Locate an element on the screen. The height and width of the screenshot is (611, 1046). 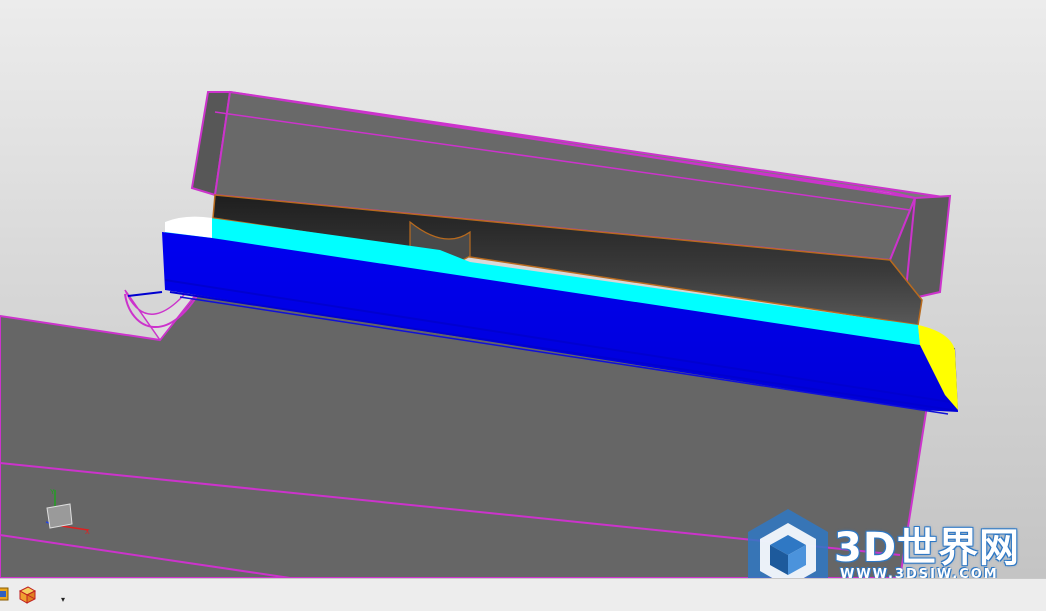
wireframe-view-button is located at coordinates (27, 594).